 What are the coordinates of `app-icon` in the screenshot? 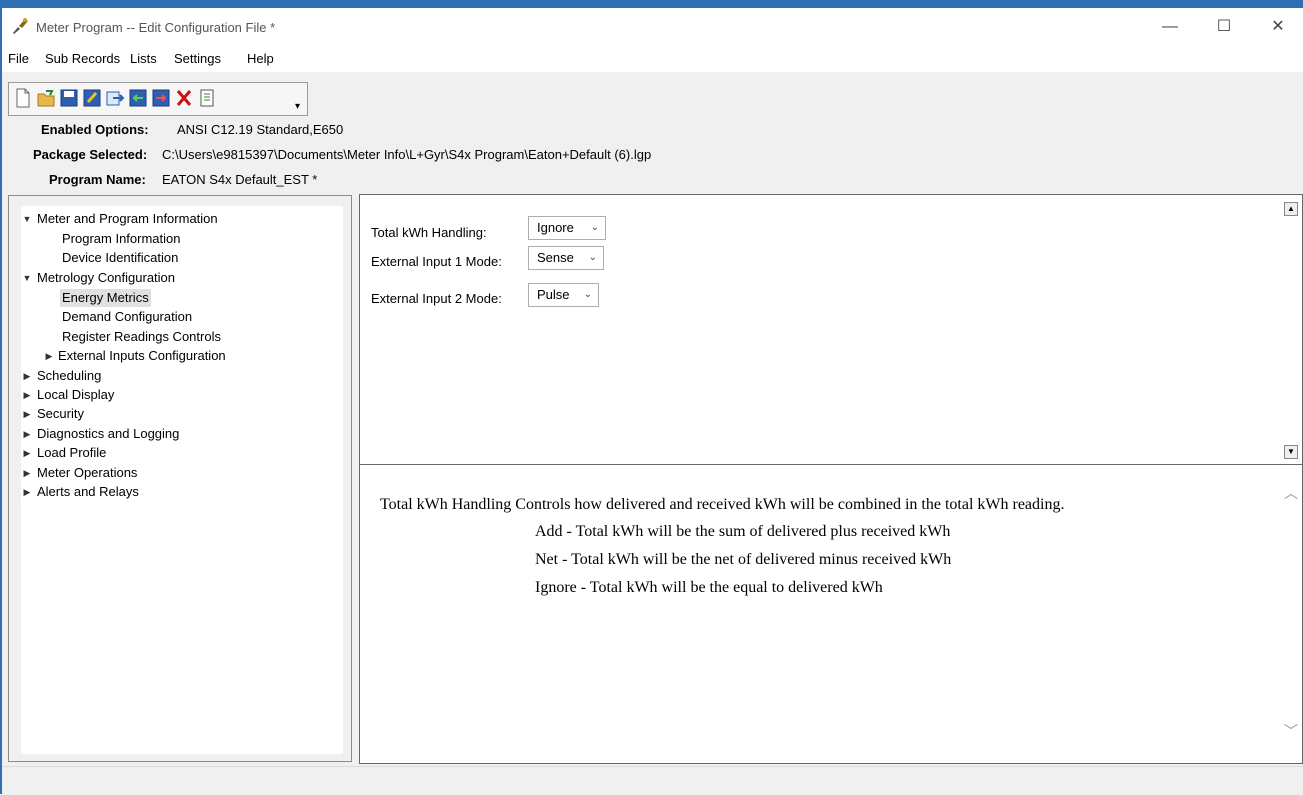 It's located at (20, 26).